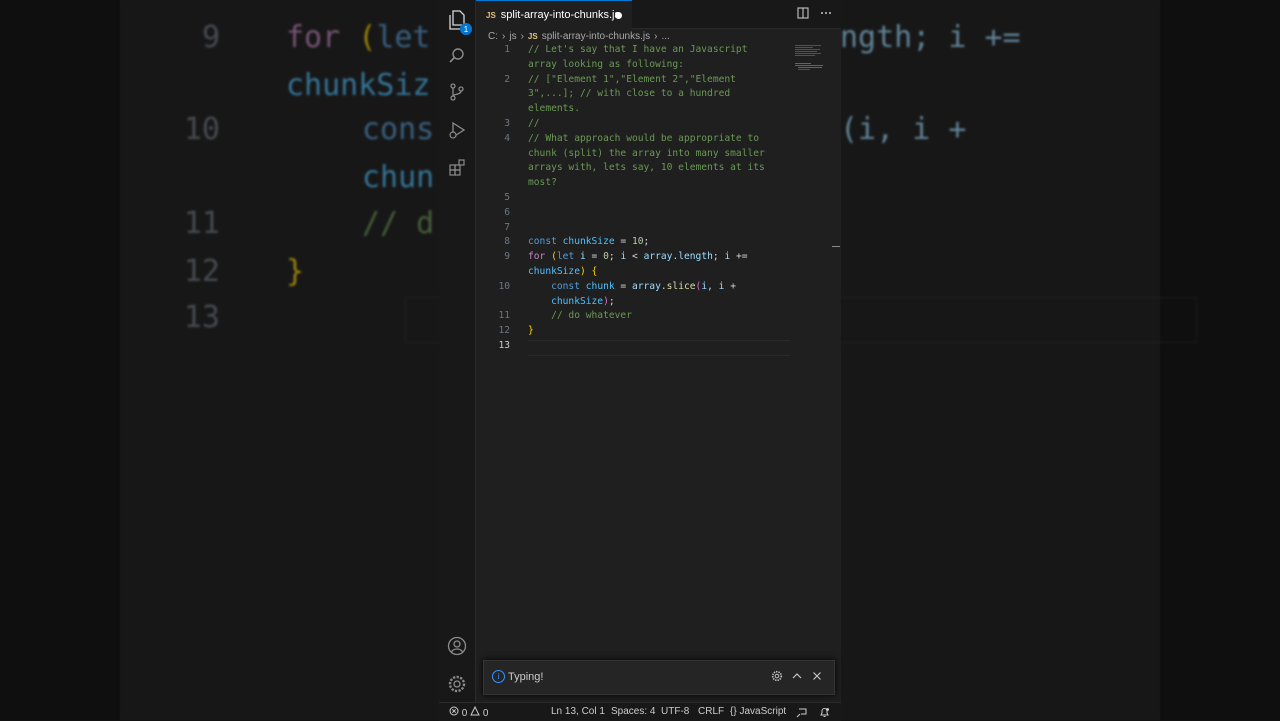 The image size is (1280, 721). What do you see at coordinates (777, 677) in the screenshot?
I see `notification-settings-icon` at bounding box center [777, 677].